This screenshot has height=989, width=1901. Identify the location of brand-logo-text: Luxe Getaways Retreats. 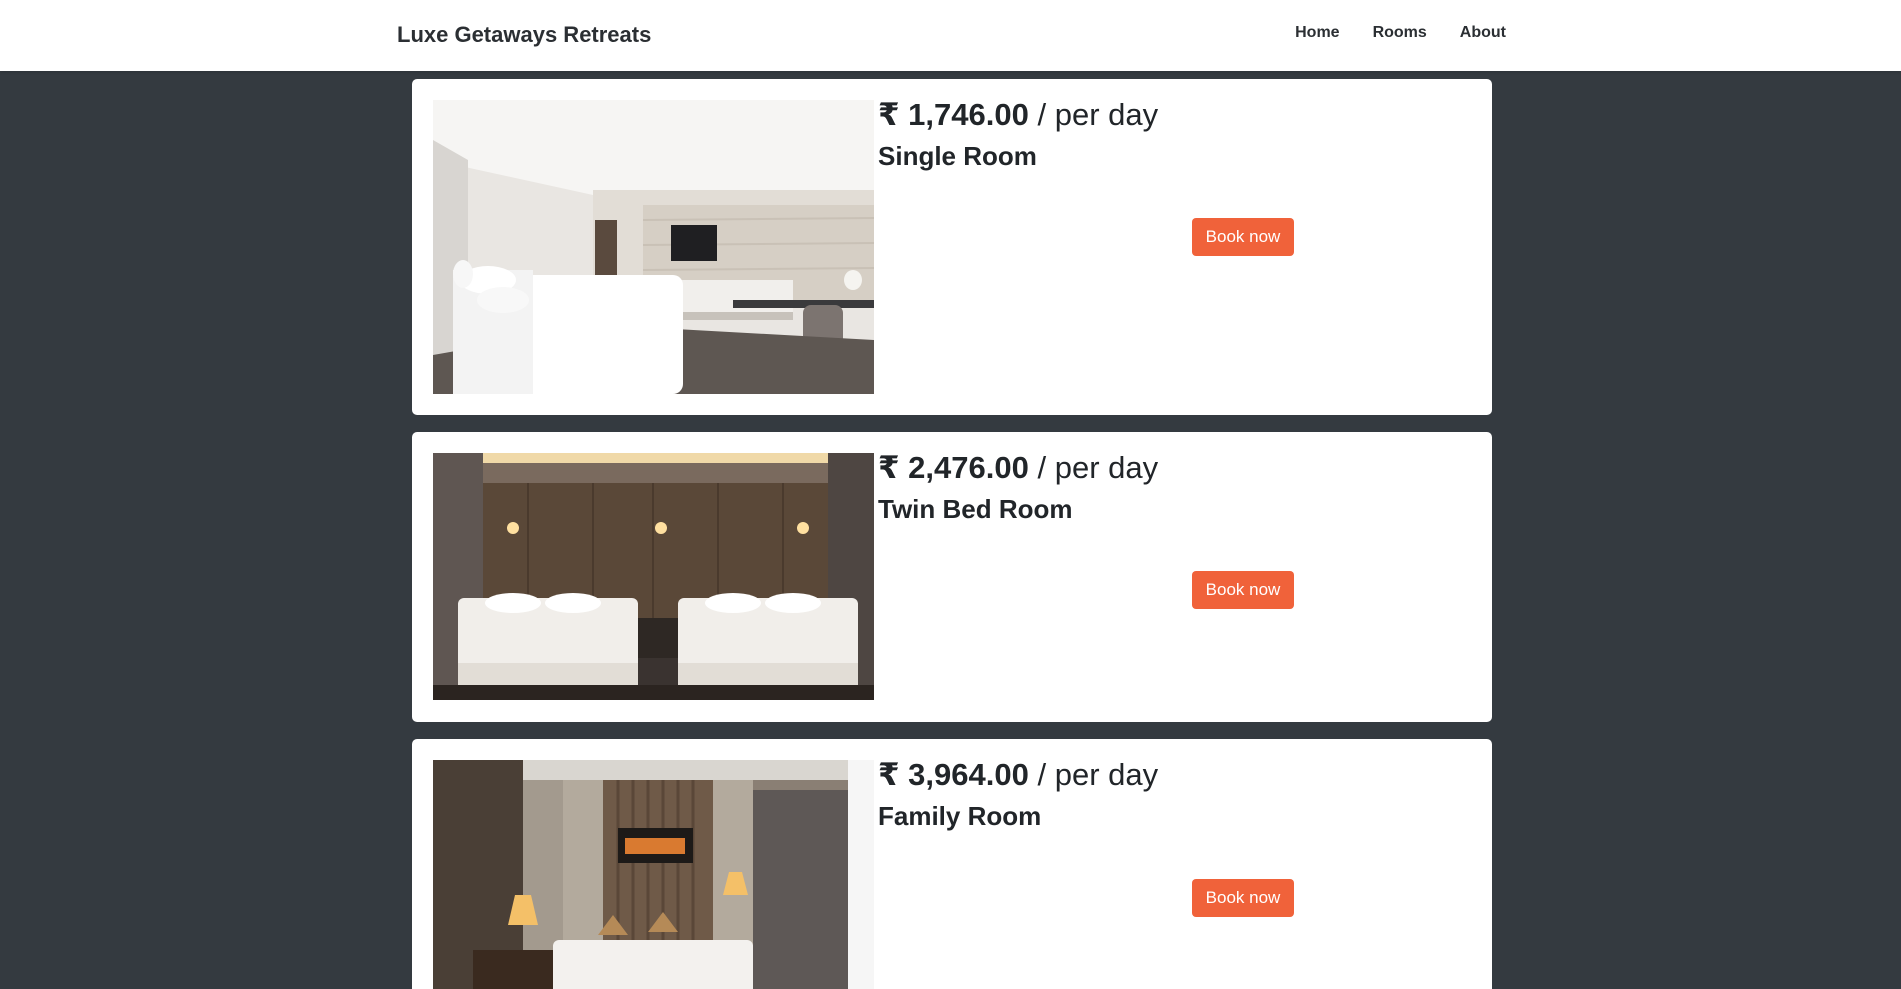
(524, 35).